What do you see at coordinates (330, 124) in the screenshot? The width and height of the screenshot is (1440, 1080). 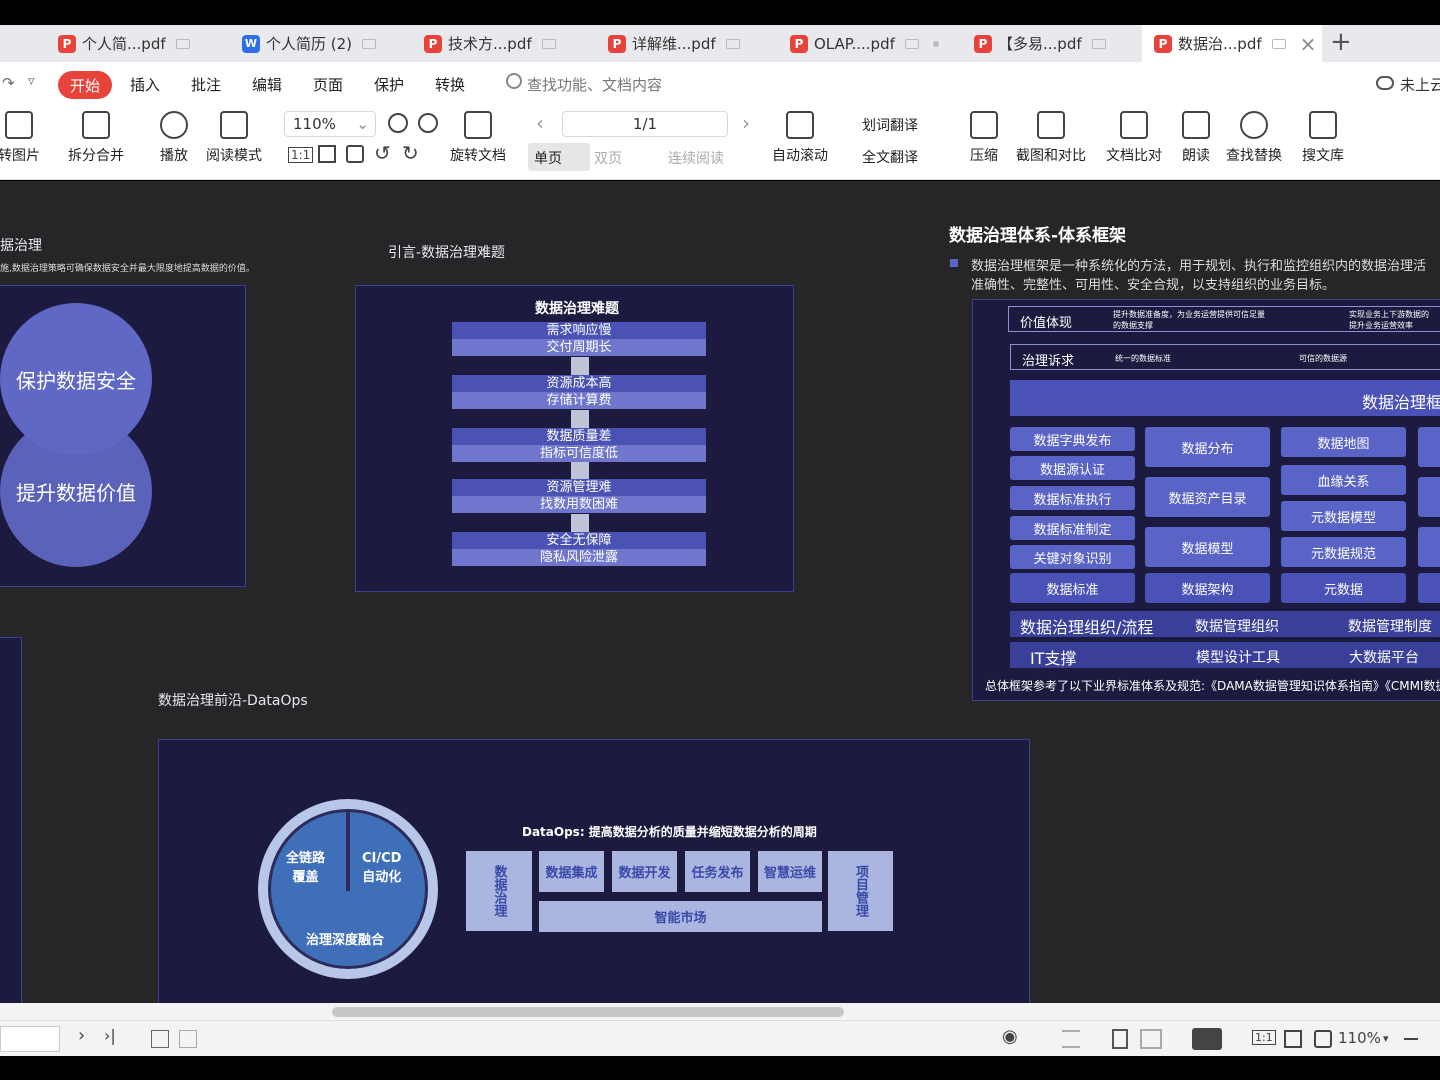 I see `zoom-select: 110% ⌄` at bounding box center [330, 124].